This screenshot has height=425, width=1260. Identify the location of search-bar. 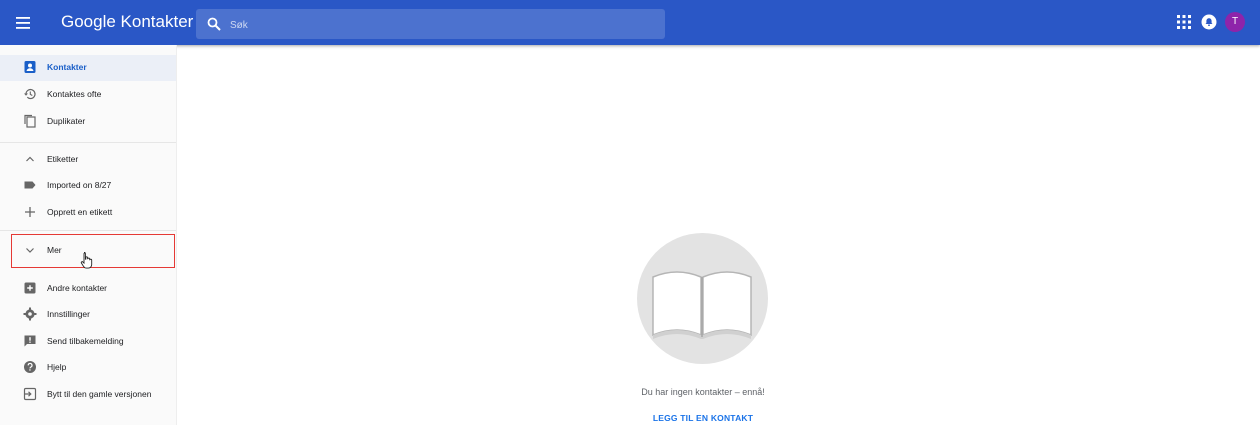
(430, 24).